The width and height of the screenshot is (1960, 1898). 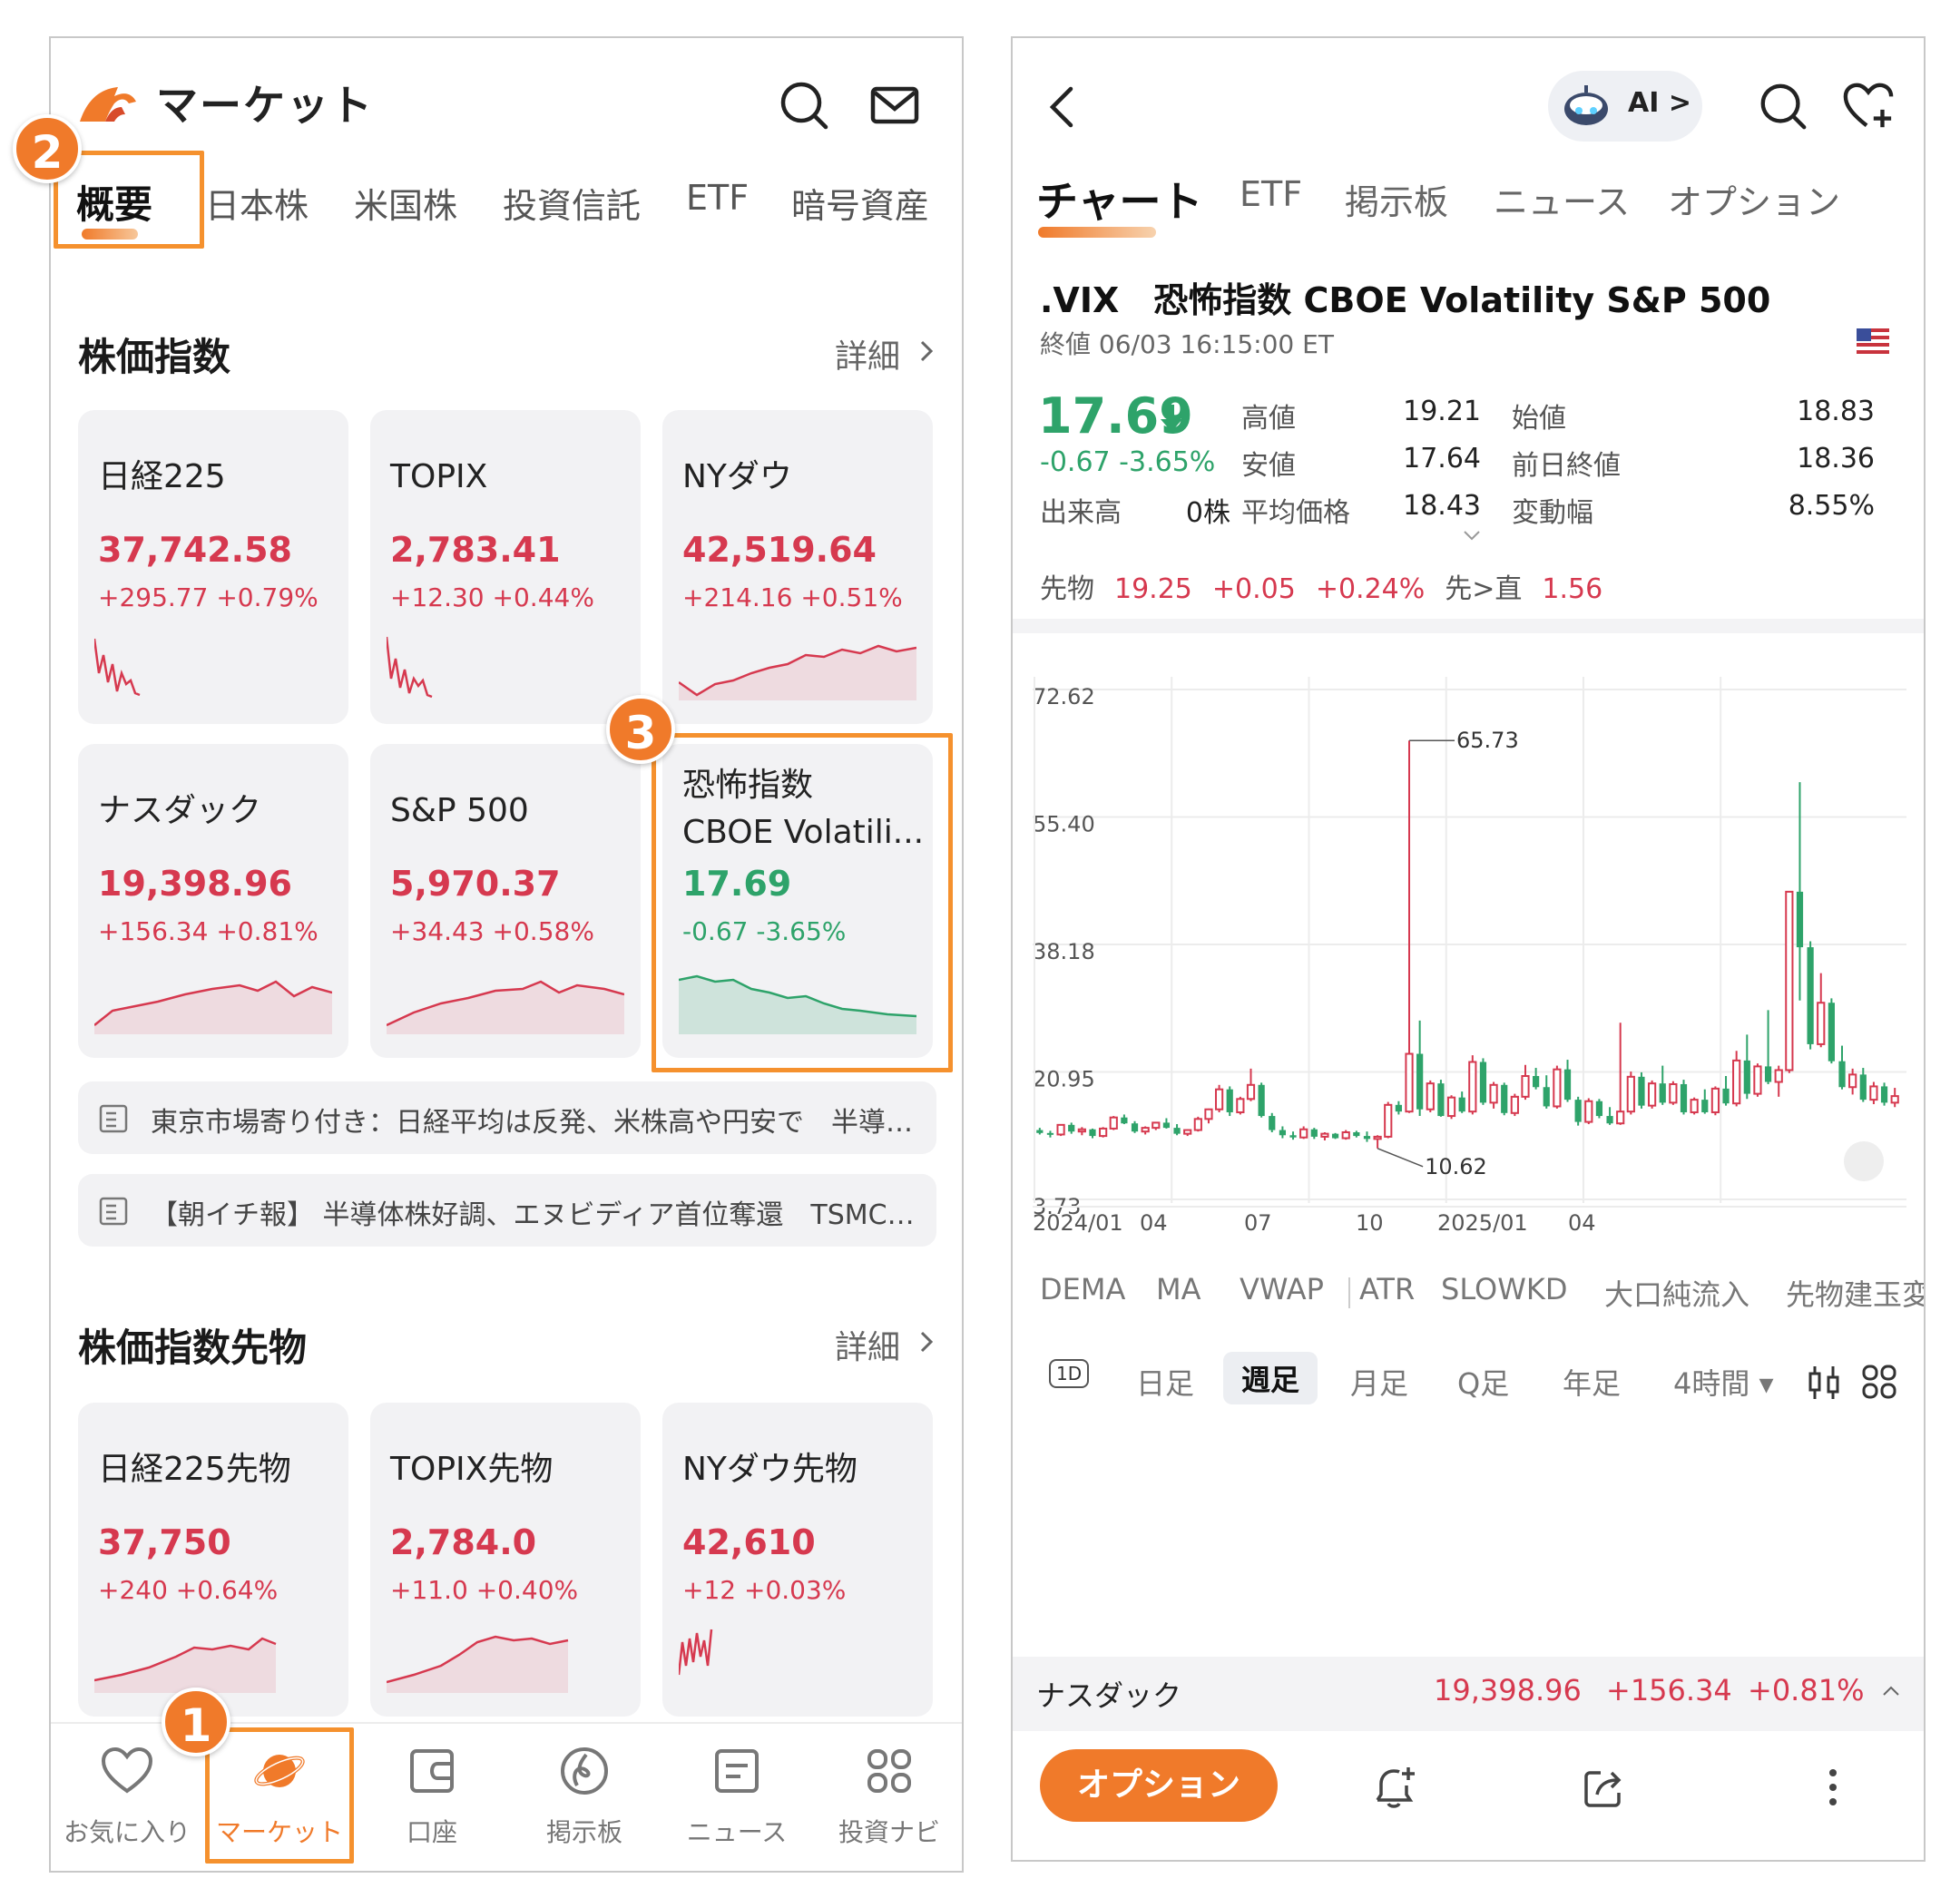 What do you see at coordinates (1405, 300) in the screenshot?
I see `symbol-title: .VIX 恐怖指数 CBOE Volatility S&P 500` at bounding box center [1405, 300].